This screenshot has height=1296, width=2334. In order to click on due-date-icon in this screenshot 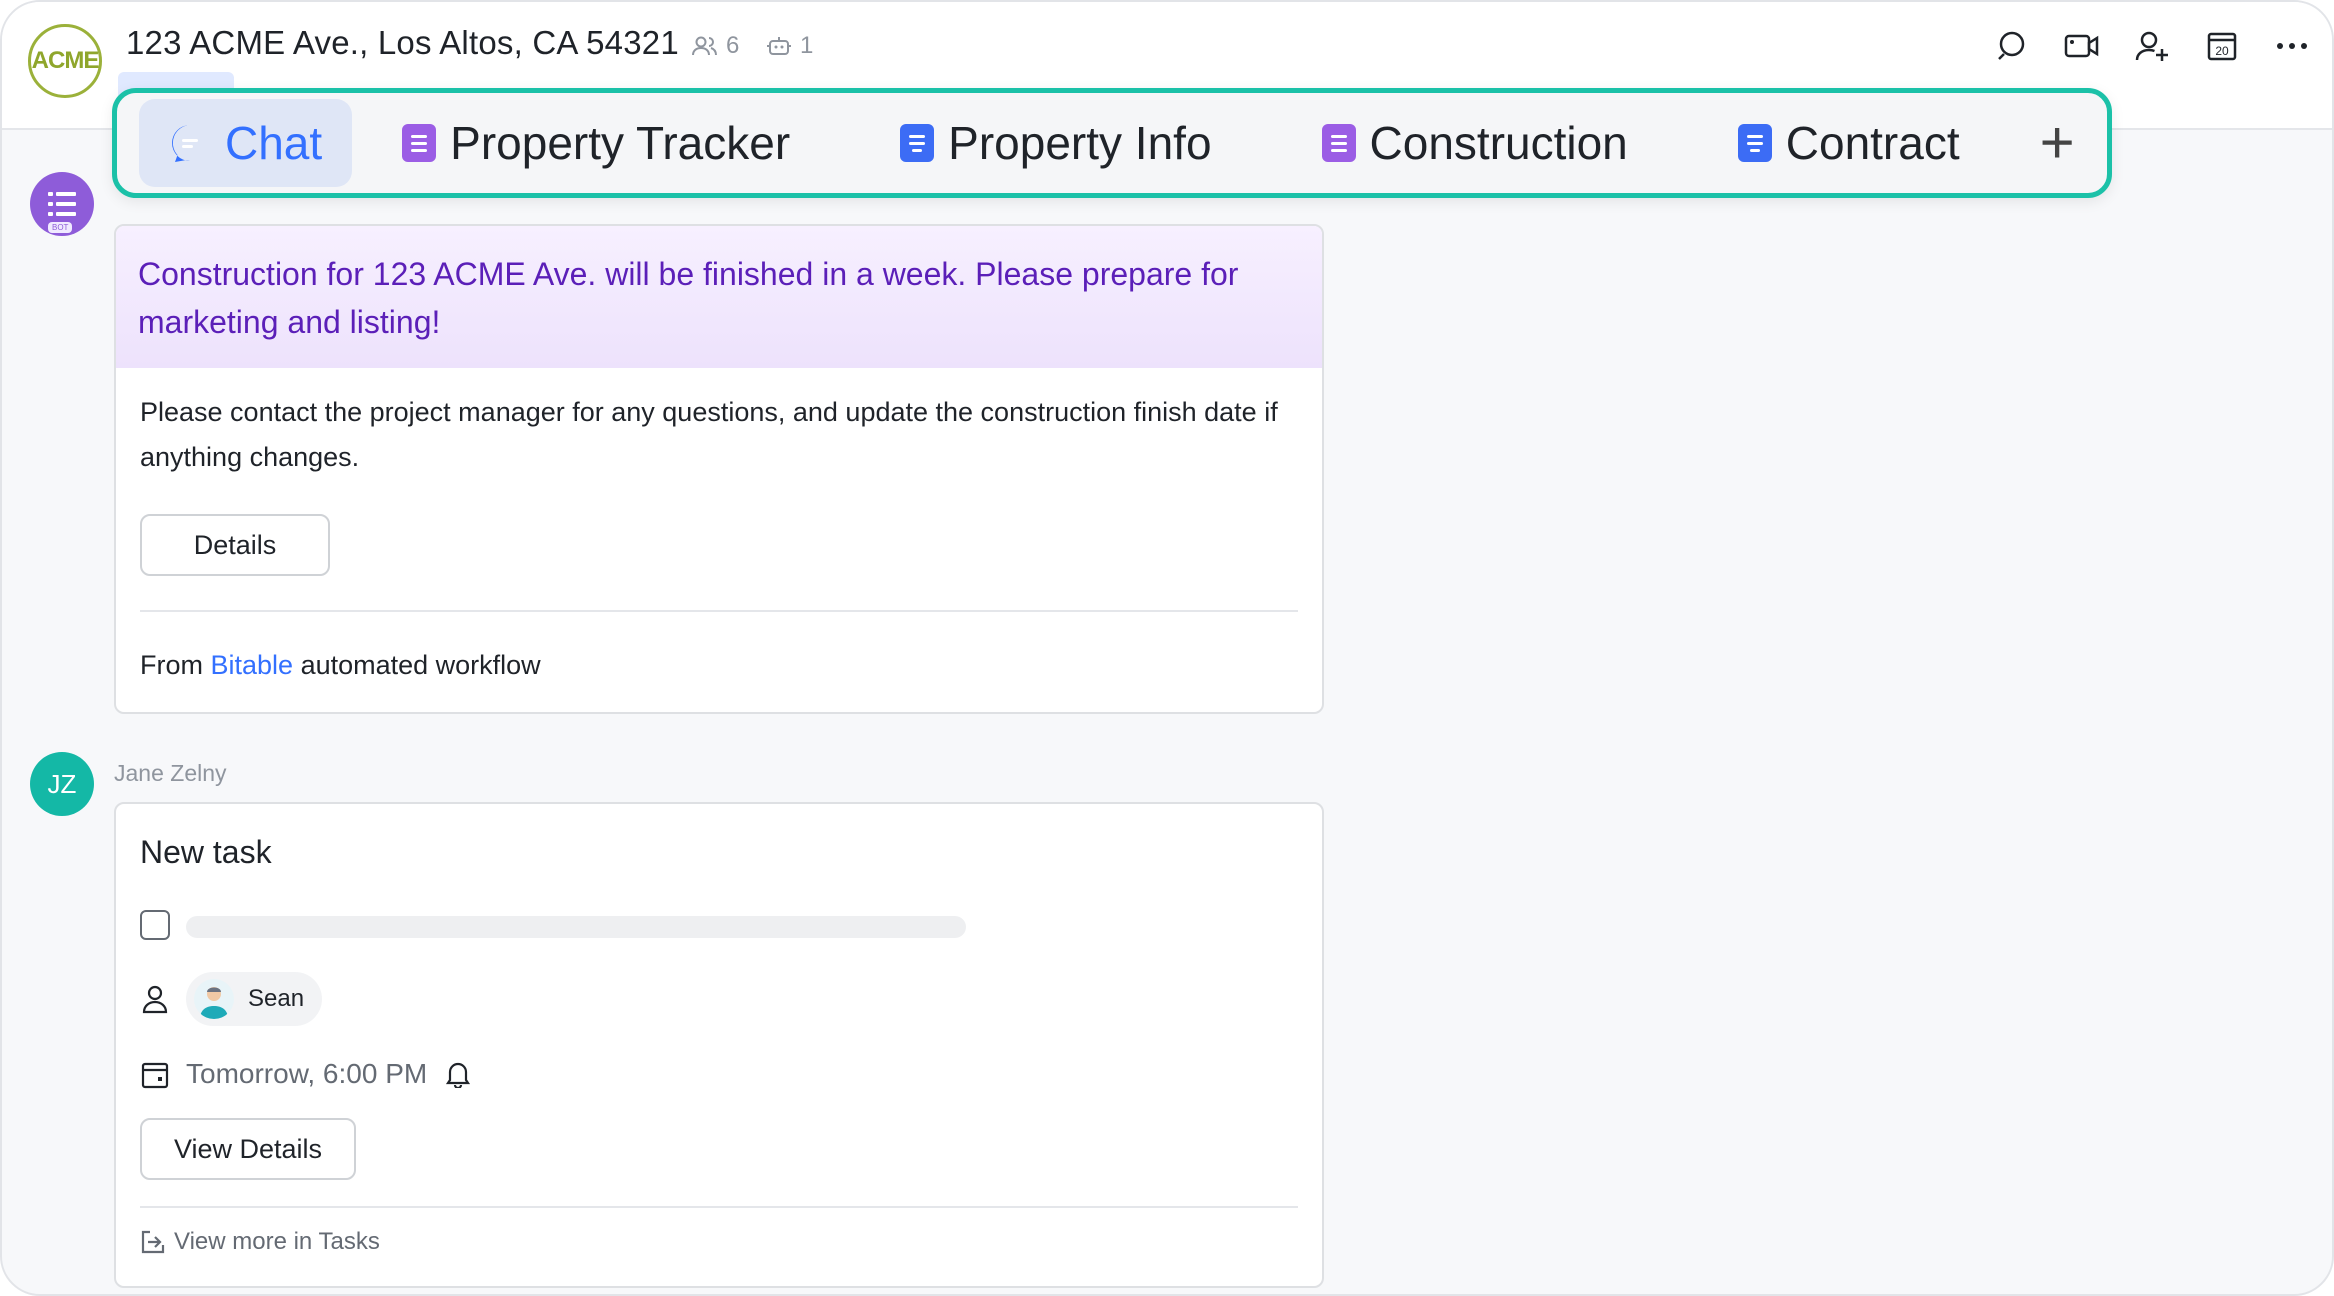, I will do `click(155, 1075)`.